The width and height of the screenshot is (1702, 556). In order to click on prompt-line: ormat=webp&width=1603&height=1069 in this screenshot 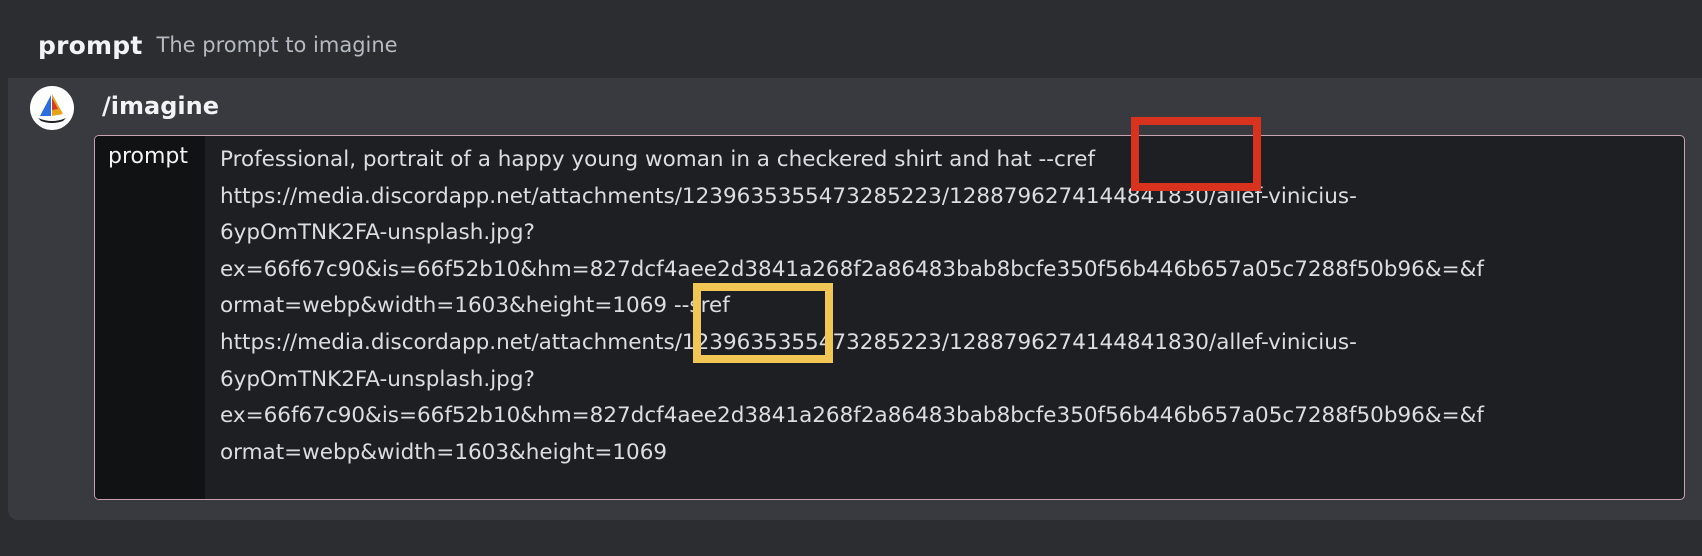, I will do `click(444, 452)`.